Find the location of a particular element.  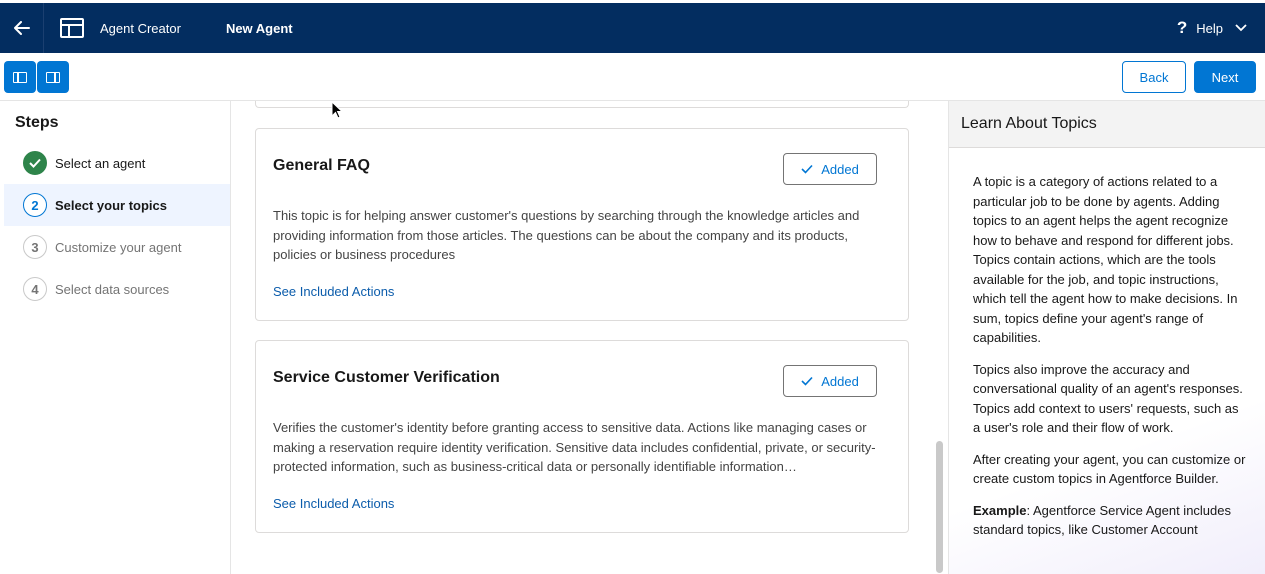

toggle-right-panel-button is located at coordinates (53, 77).